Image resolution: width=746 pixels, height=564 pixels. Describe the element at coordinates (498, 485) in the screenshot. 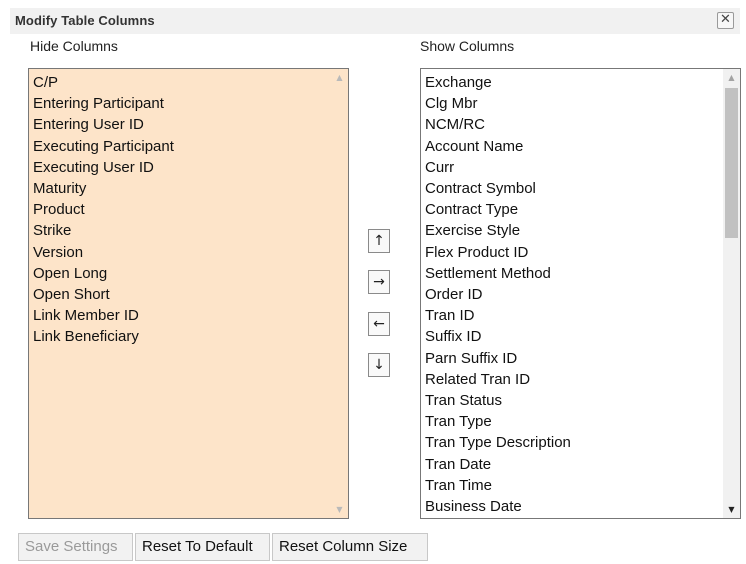

I see `list-item: Tran Time` at that location.